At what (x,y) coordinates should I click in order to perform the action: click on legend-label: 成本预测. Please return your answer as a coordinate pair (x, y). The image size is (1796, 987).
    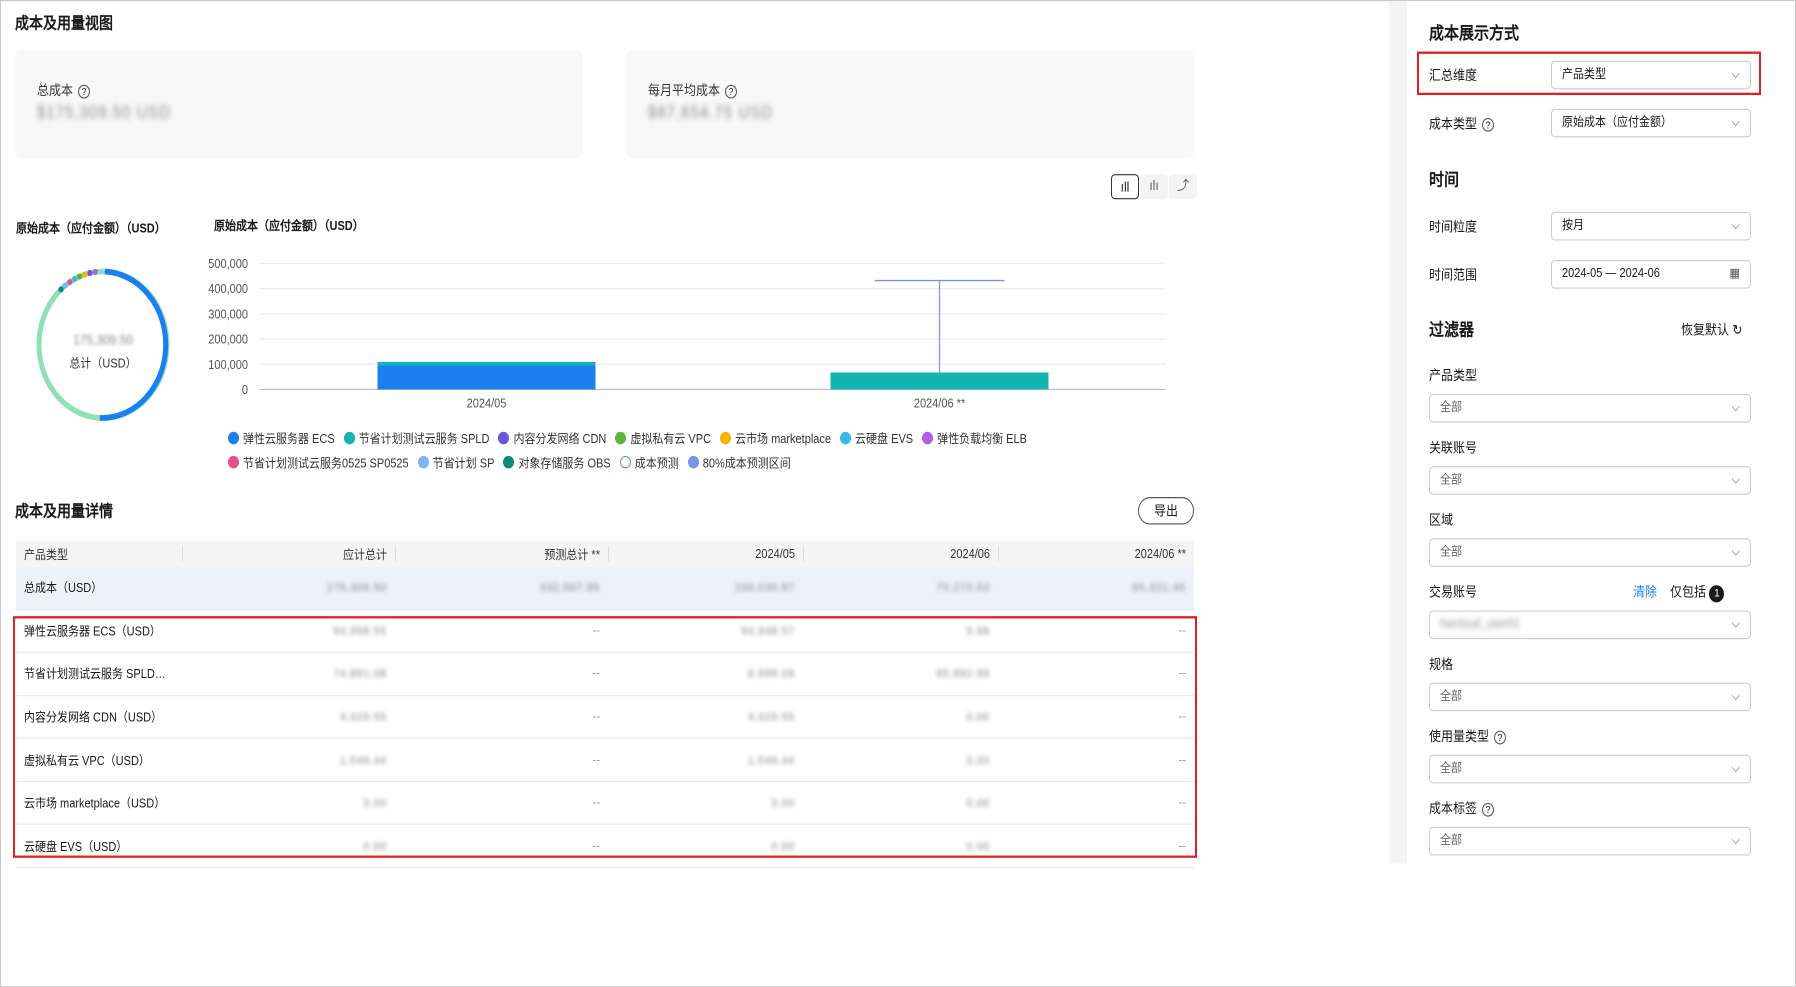
    Looking at the image, I should click on (656, 463).